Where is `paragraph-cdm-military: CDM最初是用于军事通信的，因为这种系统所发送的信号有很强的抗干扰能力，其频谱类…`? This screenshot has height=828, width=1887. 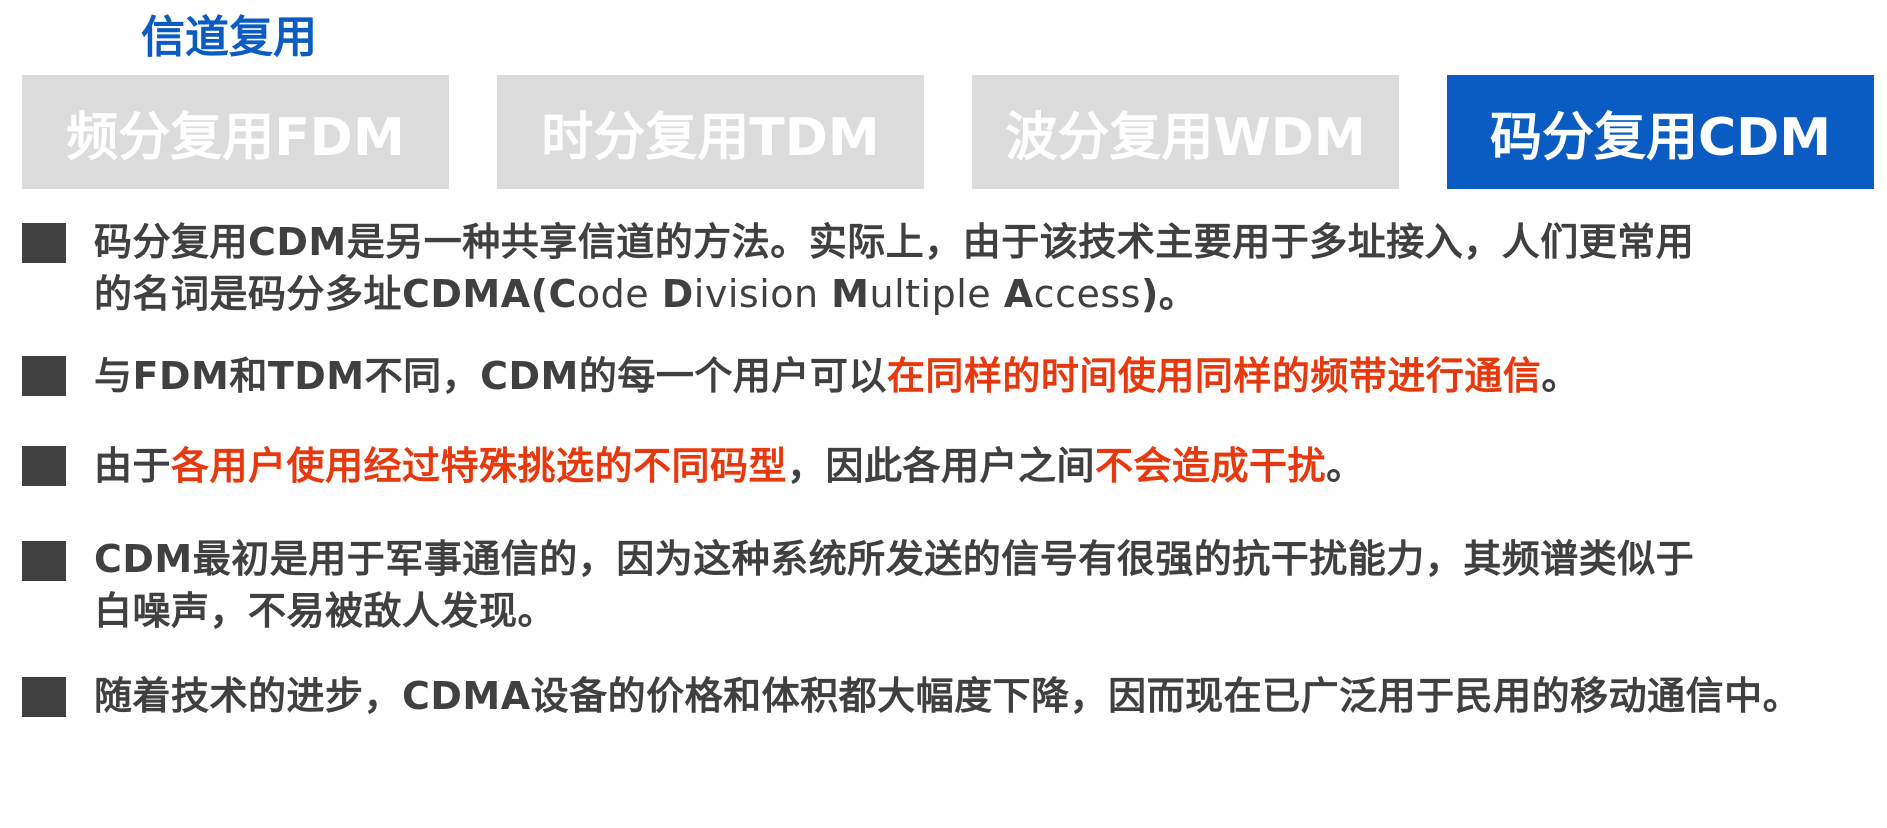
paragraph-cdm-military: CDM最初是用于军事通信的，因为这种系统所发送的信号有很强的抗干扰能力，其频谱类… is located at coordinates (984, 585).